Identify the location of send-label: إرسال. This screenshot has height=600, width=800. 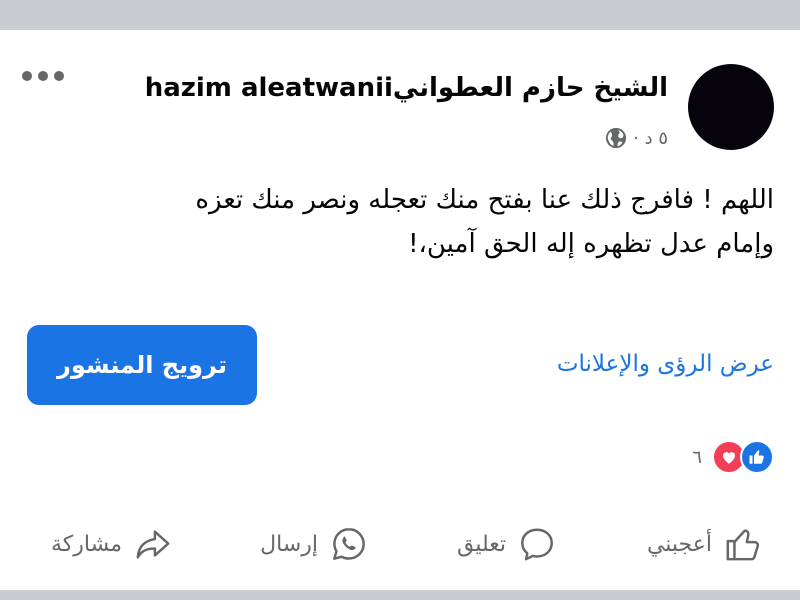
(289, 544).